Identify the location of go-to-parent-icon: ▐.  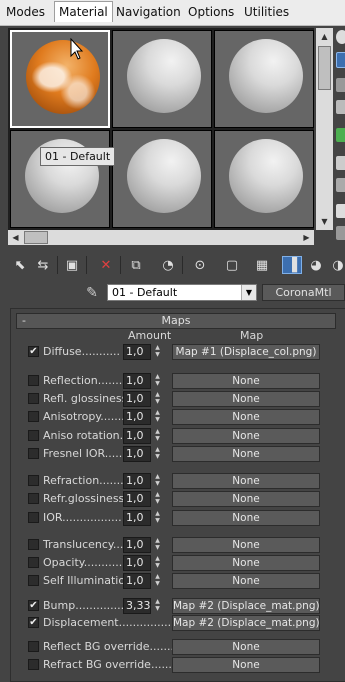
(292, 265).